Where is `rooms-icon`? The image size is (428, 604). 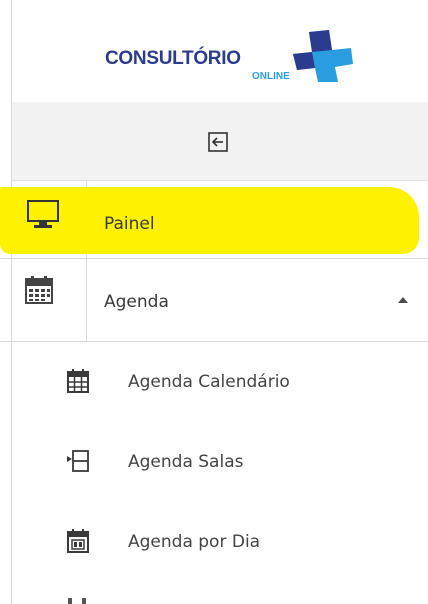
rooms-icon is located at coordinates (78, 461).